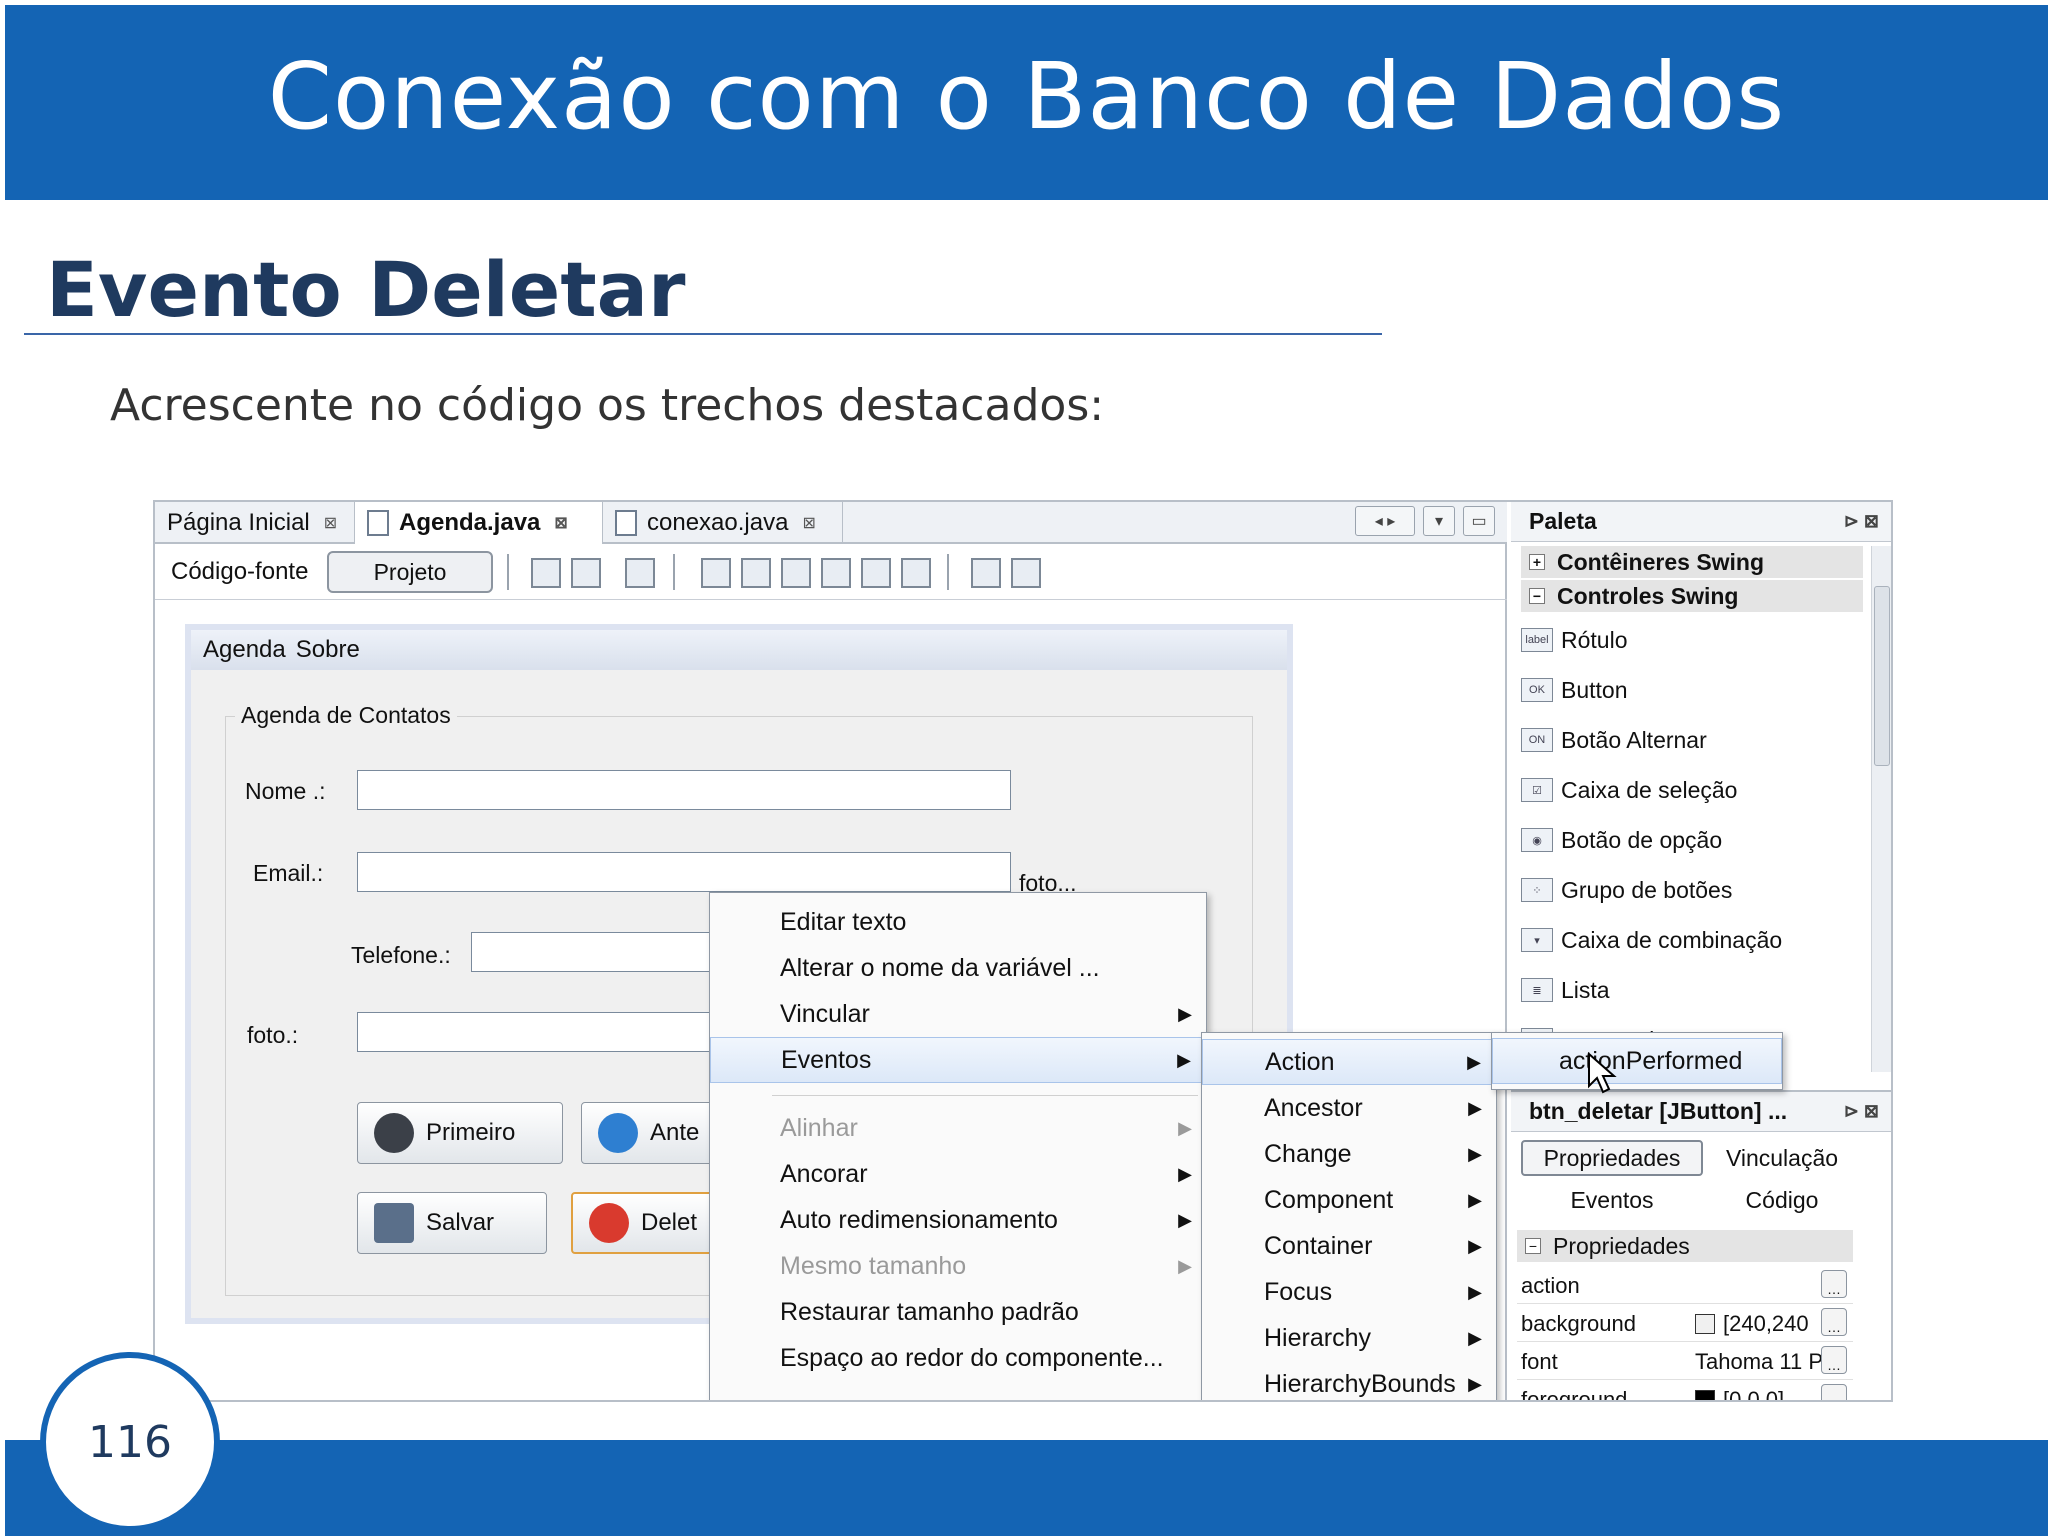 This screenshot has height=1536, width=2048. Describe the element at coordinates (460, 1133) in the screenshot. I see `primeiro-button: Primeiro` at that location.